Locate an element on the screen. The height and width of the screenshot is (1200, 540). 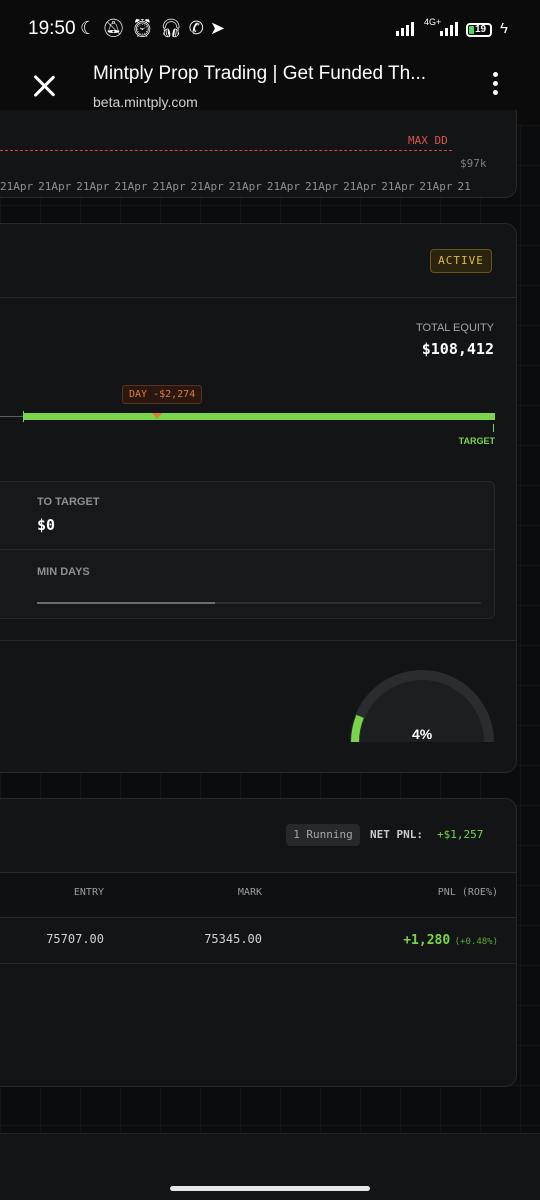
telegram-icon: ➤ is located at coordinates (220, 28).